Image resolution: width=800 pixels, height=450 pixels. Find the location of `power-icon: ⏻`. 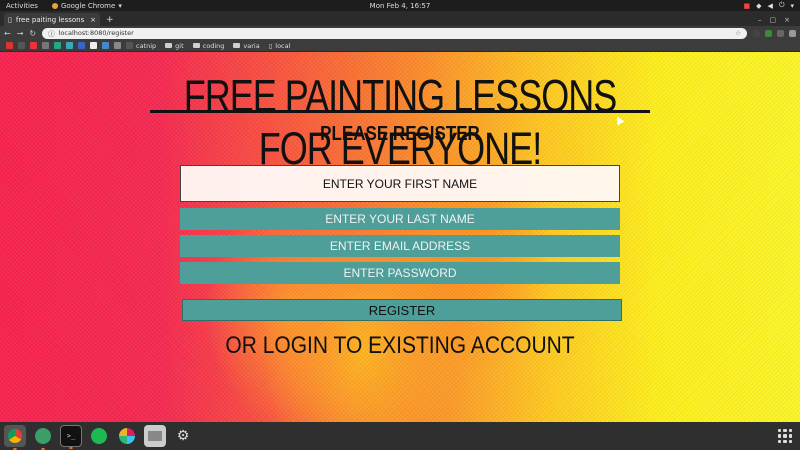

power-icon: ⏻ is located at coordinates (781, 5).